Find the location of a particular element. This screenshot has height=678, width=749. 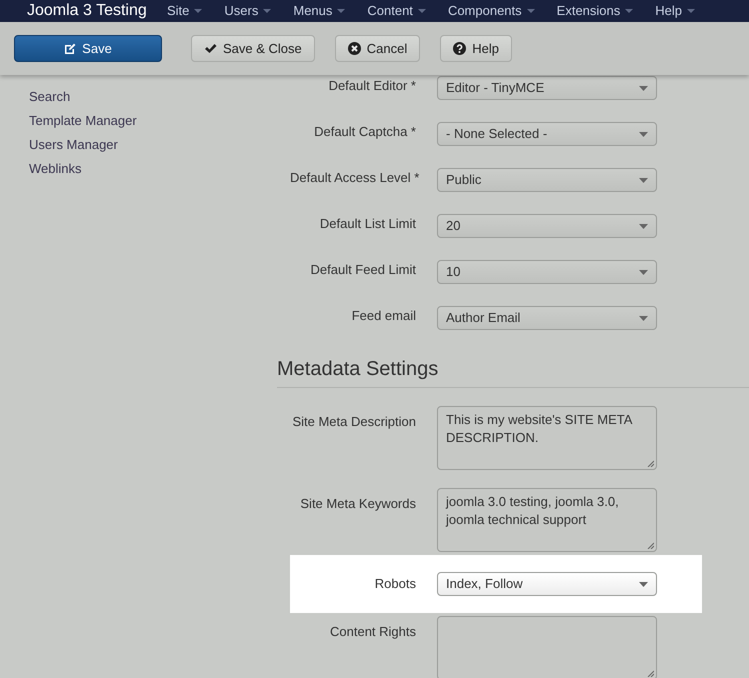

toolbar-button: Help is located at coordinates (476, 48).